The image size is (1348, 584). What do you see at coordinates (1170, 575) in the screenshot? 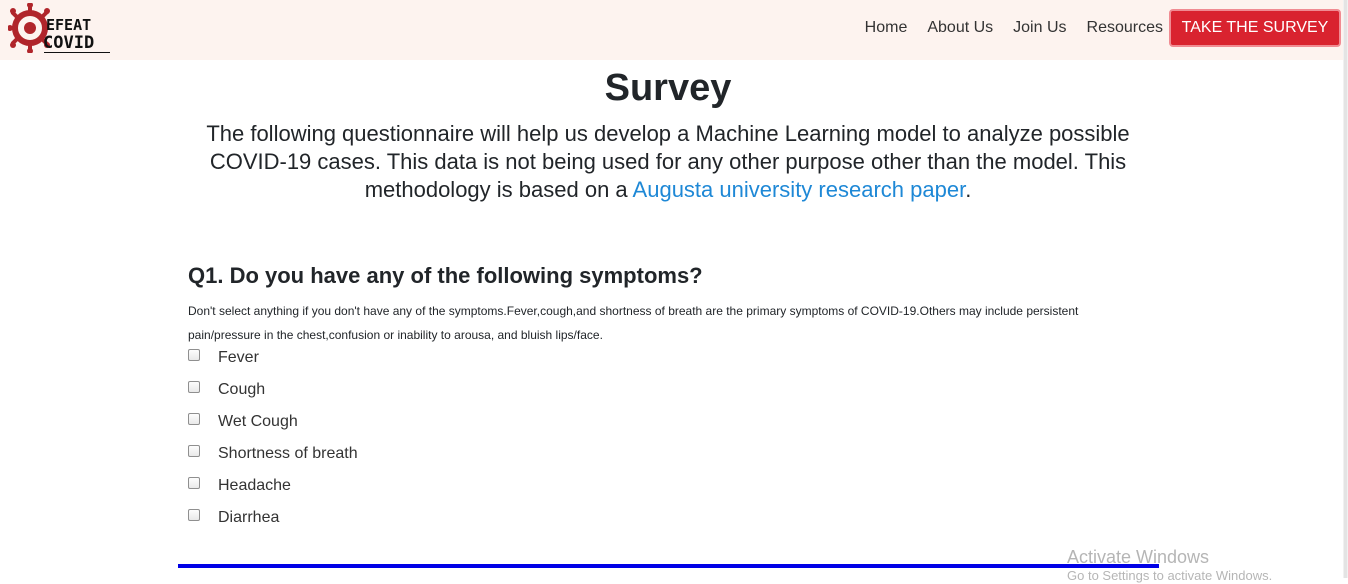
I see `activate-windows-subtext: Go to Settings to activate Windows.` at bounding box center [1170, 575].